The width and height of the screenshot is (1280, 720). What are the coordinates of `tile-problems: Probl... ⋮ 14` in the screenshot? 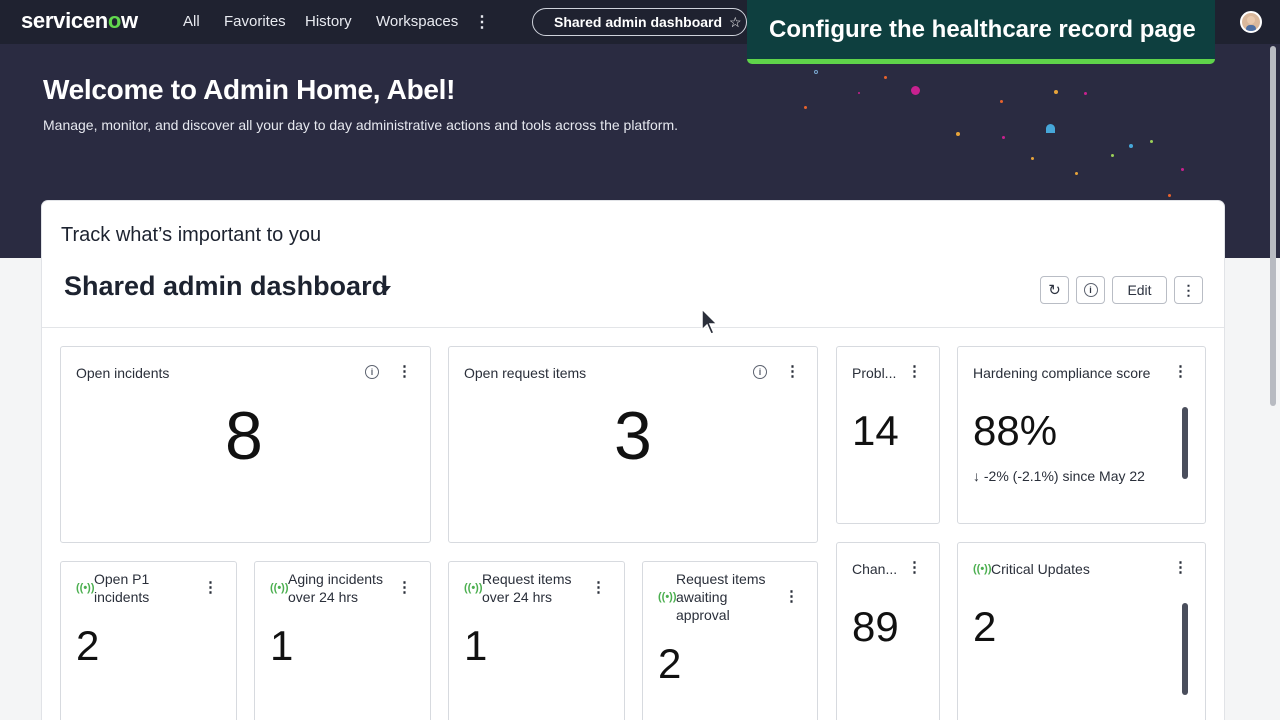 It's located at (888, 435).